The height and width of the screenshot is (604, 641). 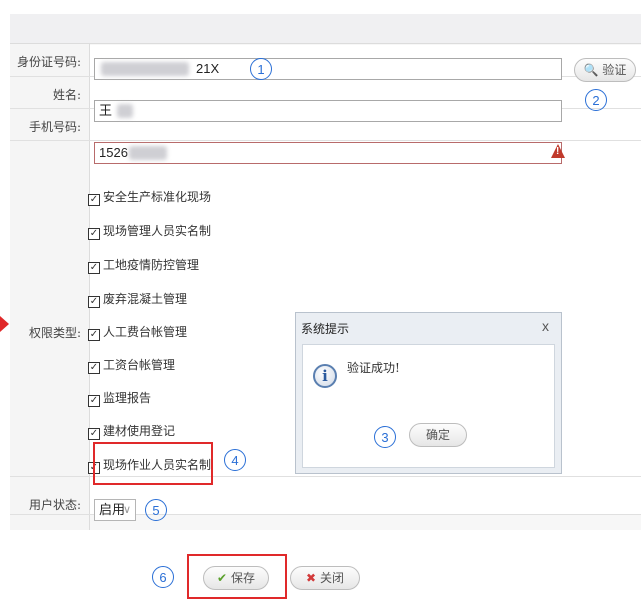 I want to click on permission-item: ✓ 人工费台帐管理, so click(x=137, y=332).